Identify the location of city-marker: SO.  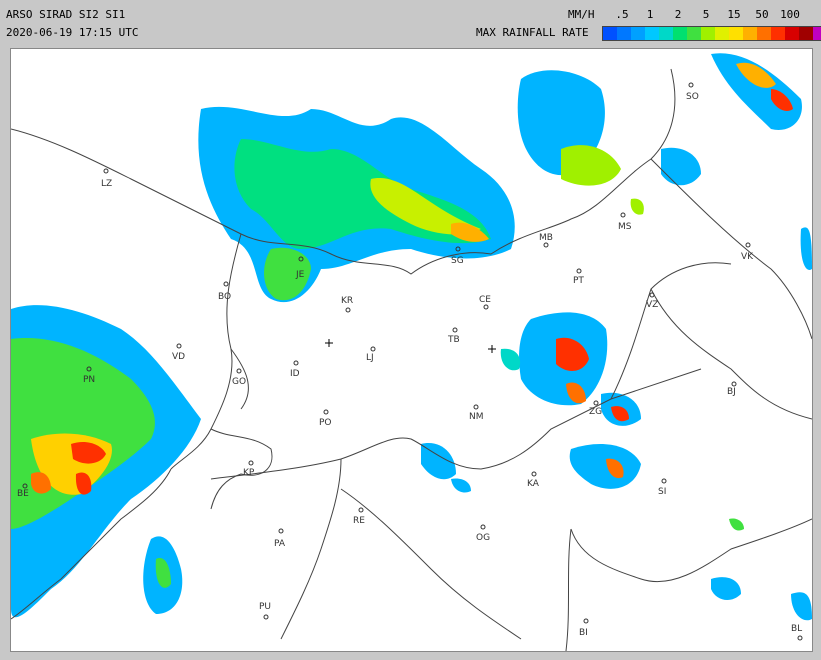
(692, 92).